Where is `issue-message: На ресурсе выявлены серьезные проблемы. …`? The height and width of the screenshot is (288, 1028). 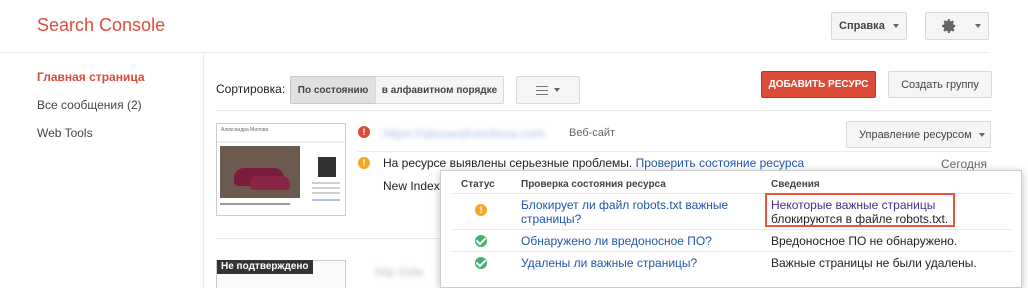 issue-message: На ресурсе выявлены серьезные проблемы. … is located at coordinates (593, 163).